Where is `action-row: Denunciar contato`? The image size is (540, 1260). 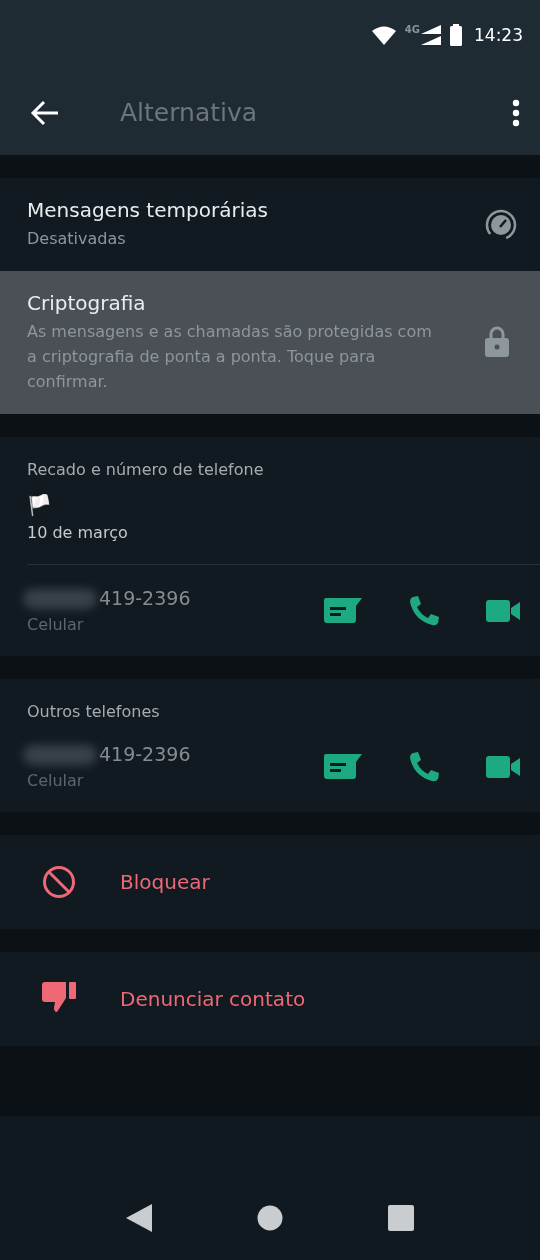 action-row: Denunciar contato is located at coordinates (270, 999).